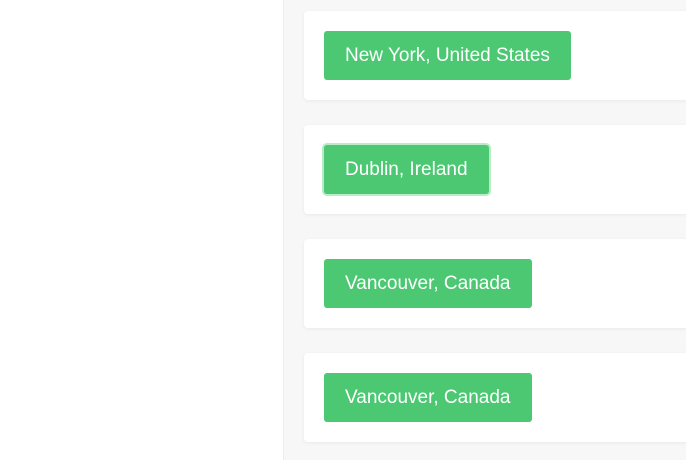 Image resolution: width=686 pixels, height=460 pixels. Describe the element at coordinates (495, 169) in the screenshot. I see `location-card: Dublin, Ireland` at that location.